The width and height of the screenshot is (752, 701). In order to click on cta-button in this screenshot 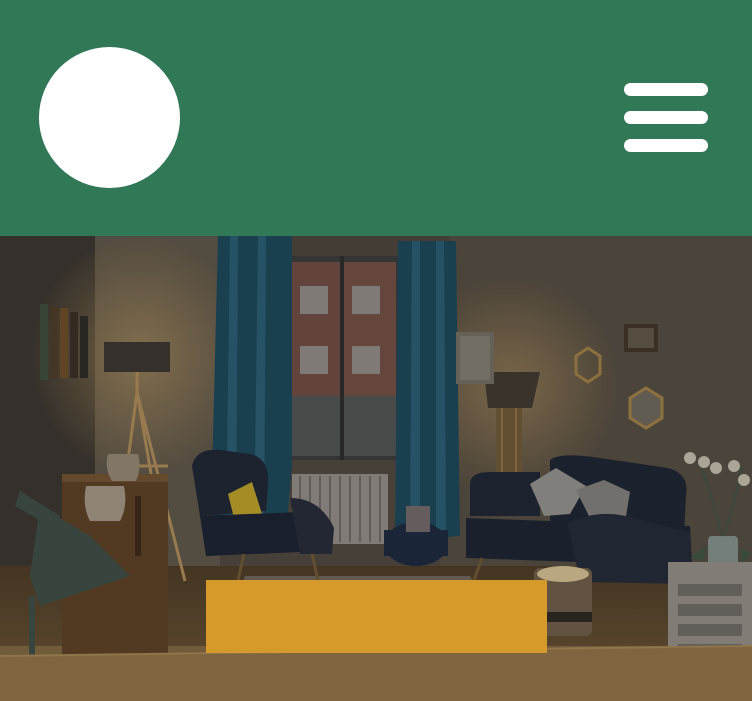, I will do `click(376, 616)`.